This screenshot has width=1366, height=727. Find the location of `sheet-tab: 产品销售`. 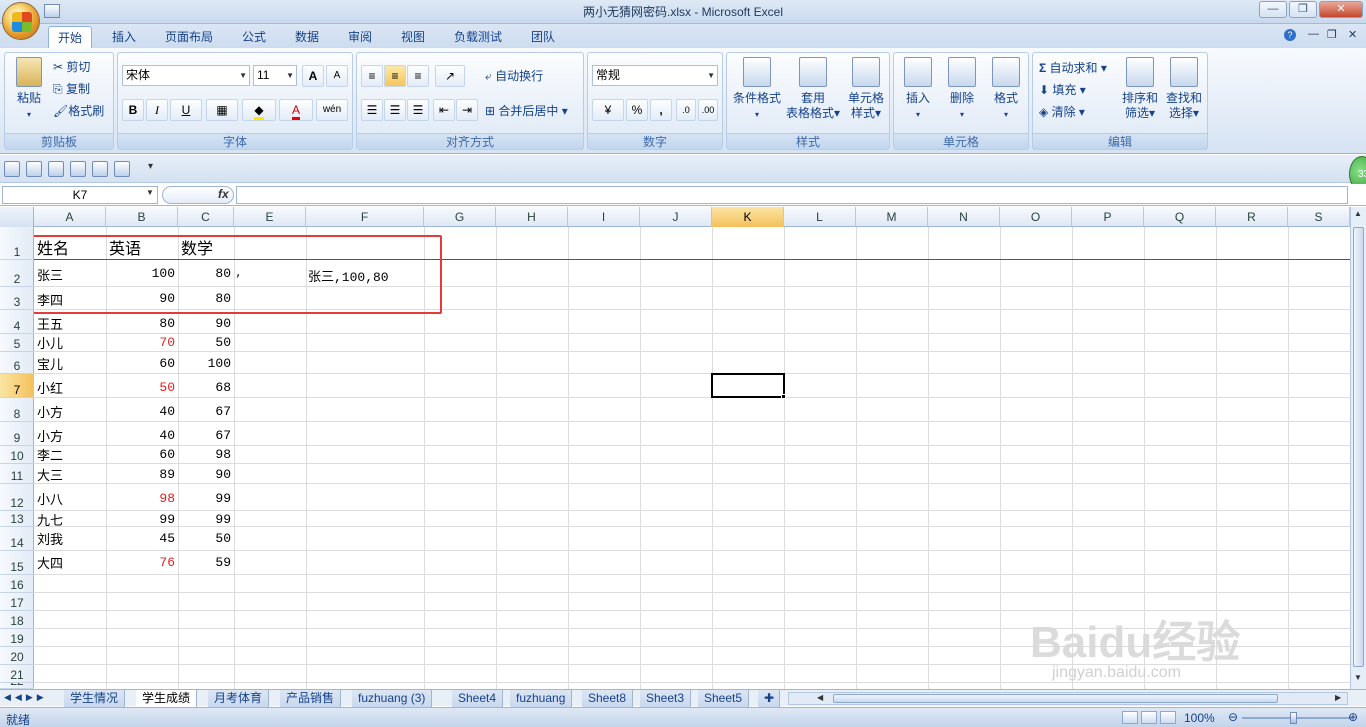

sheet-tab: 产品销售 is located at coordinates (311, 698).